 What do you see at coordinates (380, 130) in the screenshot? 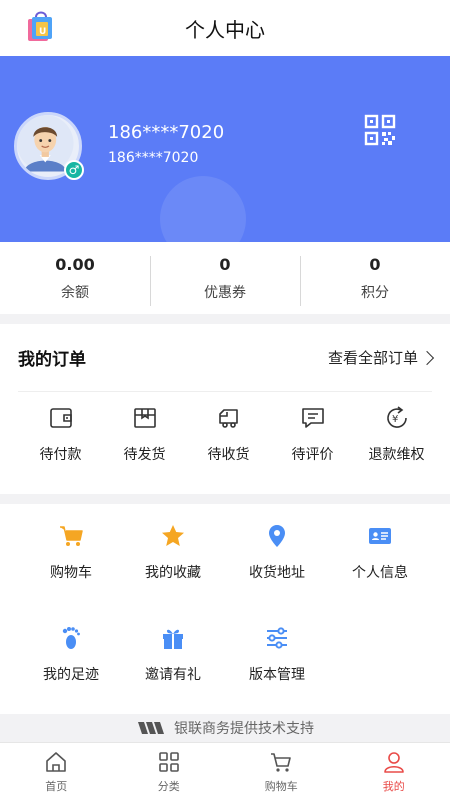
I see `qr-code-icon` at bounding box center [380, 130].